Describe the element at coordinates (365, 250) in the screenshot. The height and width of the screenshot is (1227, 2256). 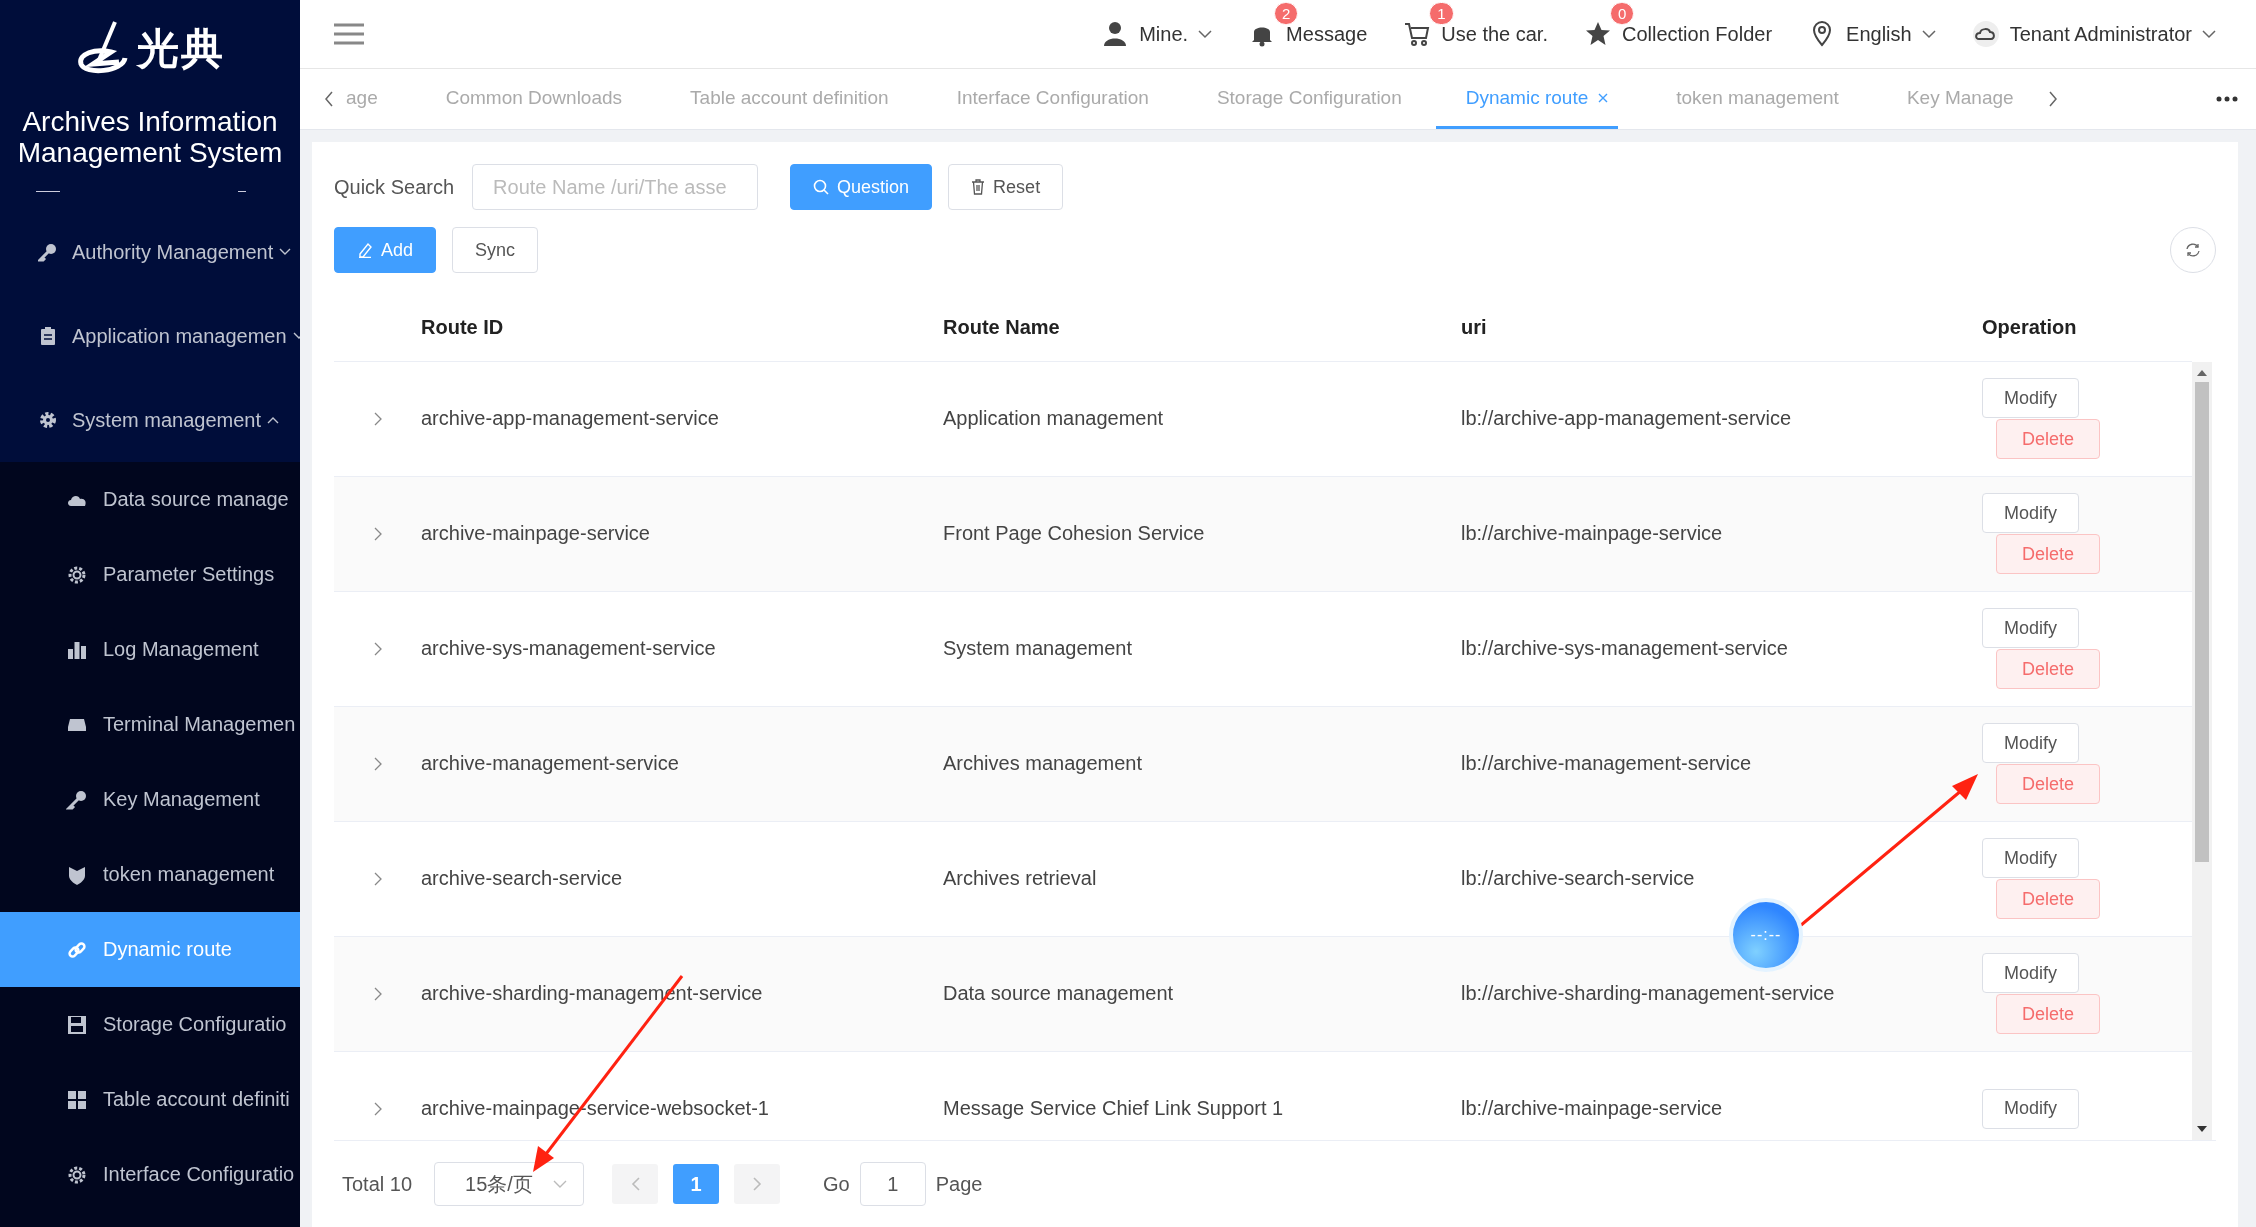
I see `pencil-icon` at that location.